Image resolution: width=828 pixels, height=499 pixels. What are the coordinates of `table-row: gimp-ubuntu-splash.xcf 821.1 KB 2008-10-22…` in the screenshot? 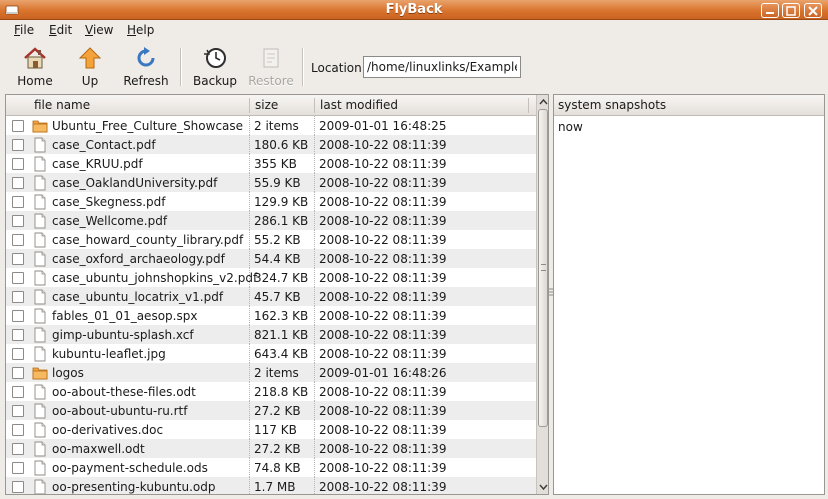 It's located at (271, 334).